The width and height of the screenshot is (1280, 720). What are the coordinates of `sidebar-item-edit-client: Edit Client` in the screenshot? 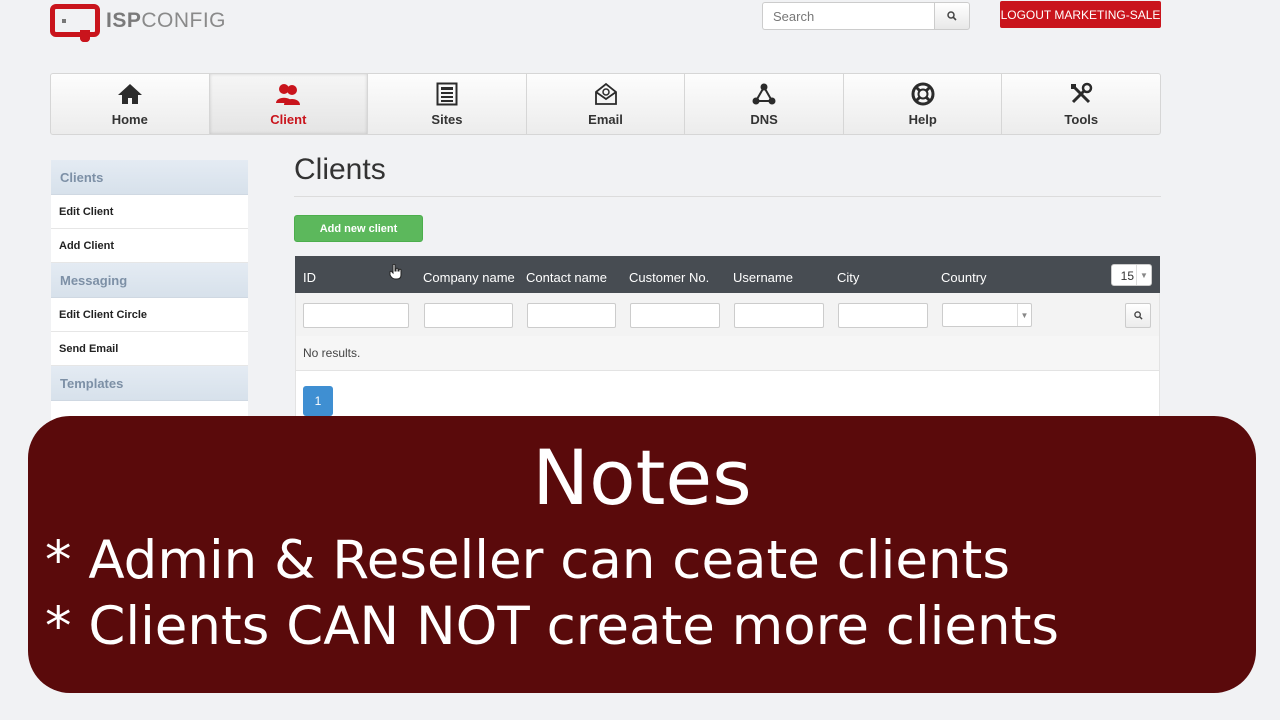 It's located at (149, 212).